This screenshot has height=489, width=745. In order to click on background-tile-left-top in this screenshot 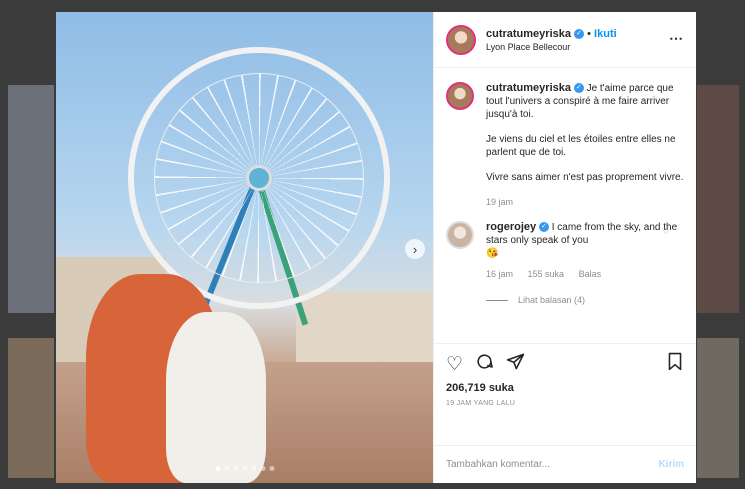, I will do `click(31, 199)`.